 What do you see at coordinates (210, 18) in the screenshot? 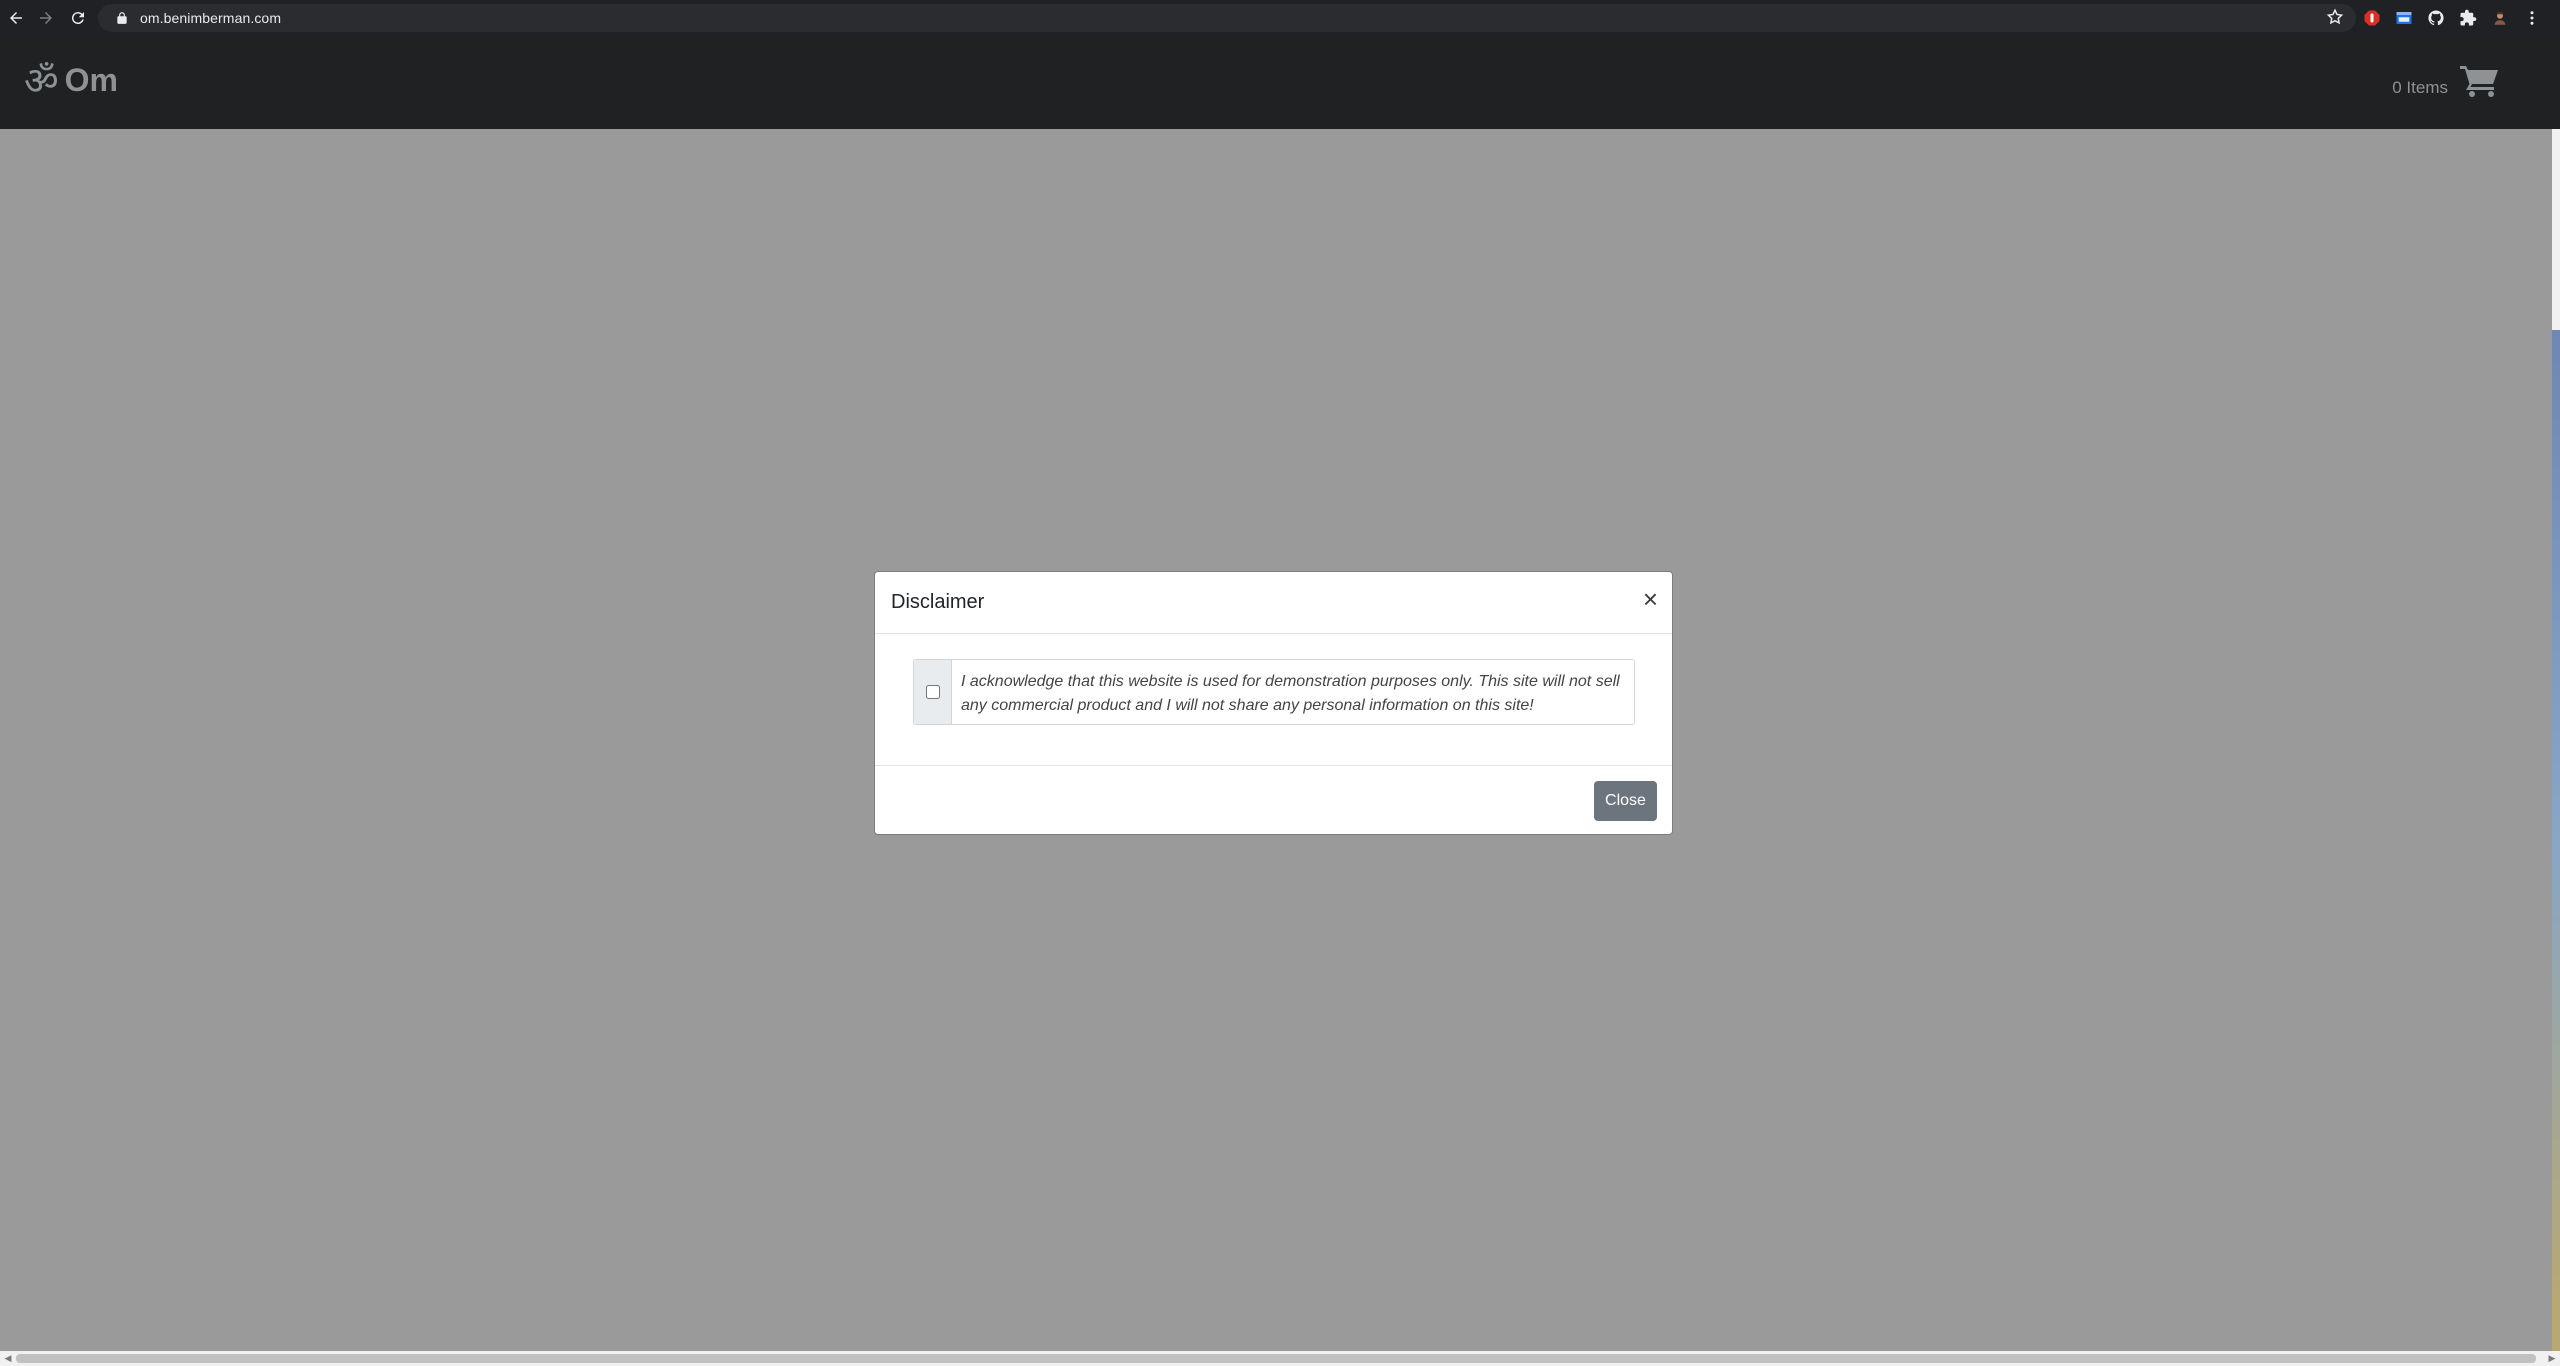
I see `url-text: om.benimberman.com` at bounding box center [210, 18].